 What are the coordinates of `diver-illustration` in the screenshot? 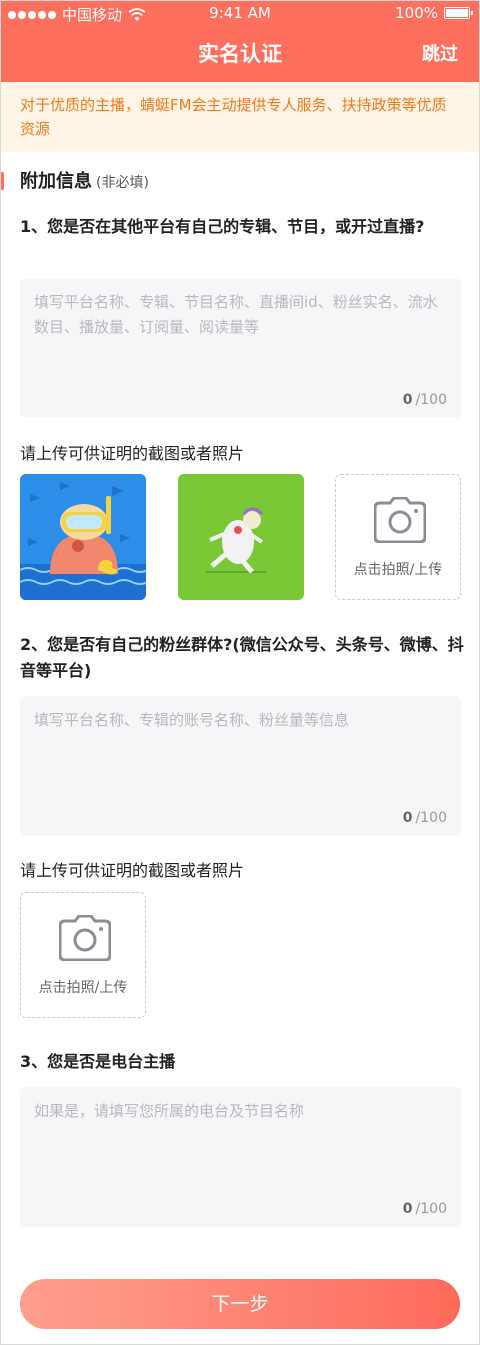 It's located at (83, 537).